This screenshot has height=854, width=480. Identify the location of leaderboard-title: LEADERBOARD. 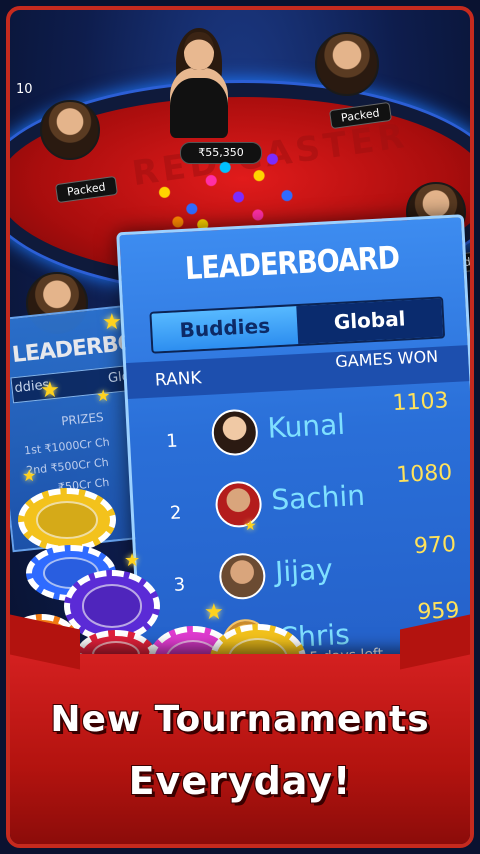
(292, 264).